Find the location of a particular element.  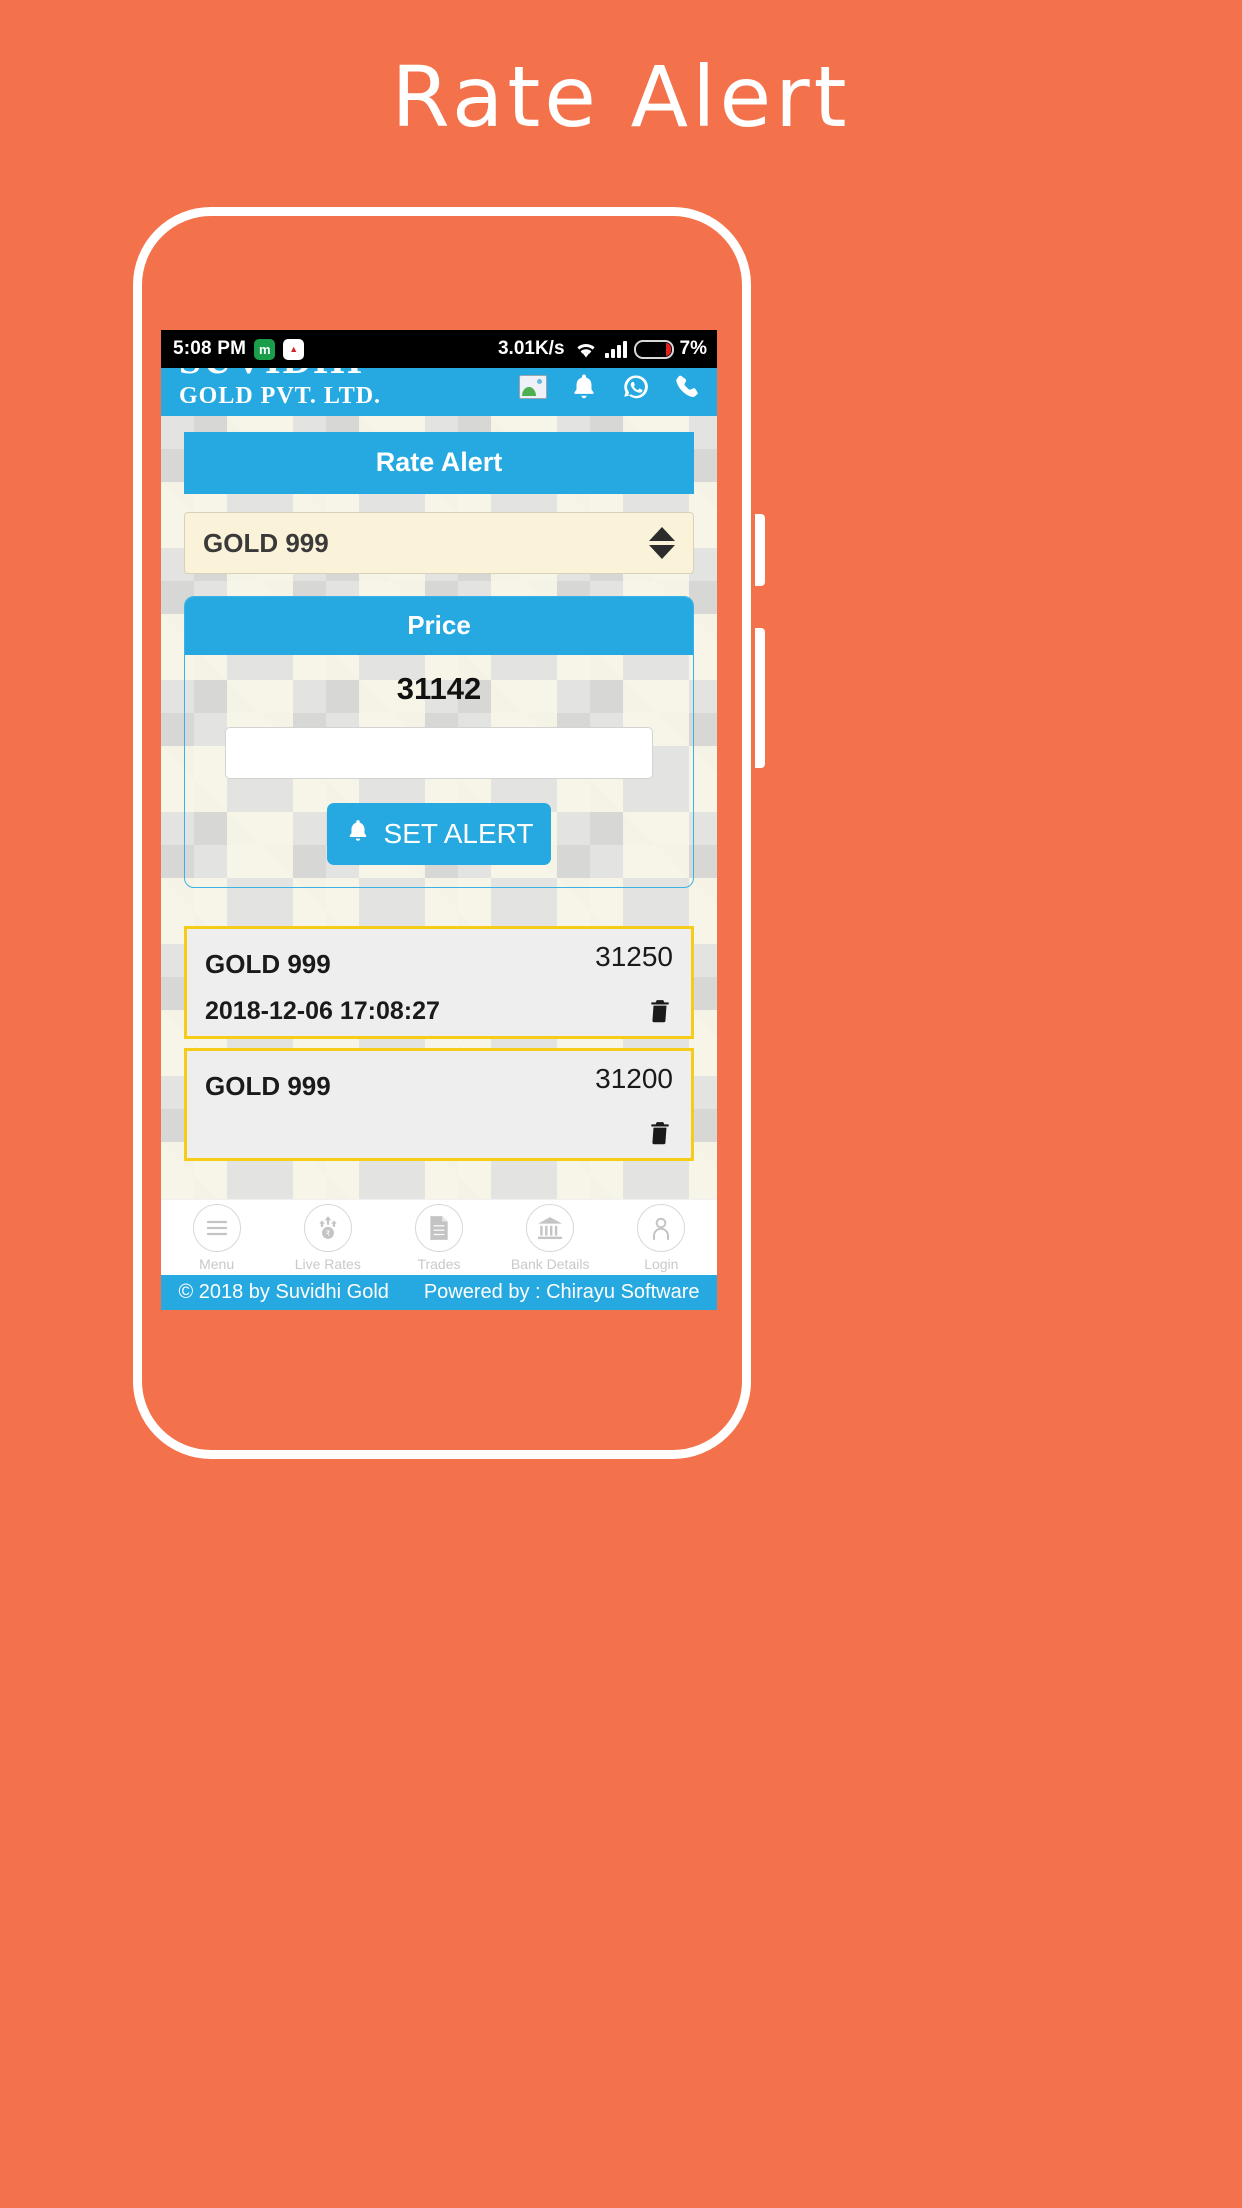

notification-app-icon-2: ▲ is located at coordinates (294, 349).